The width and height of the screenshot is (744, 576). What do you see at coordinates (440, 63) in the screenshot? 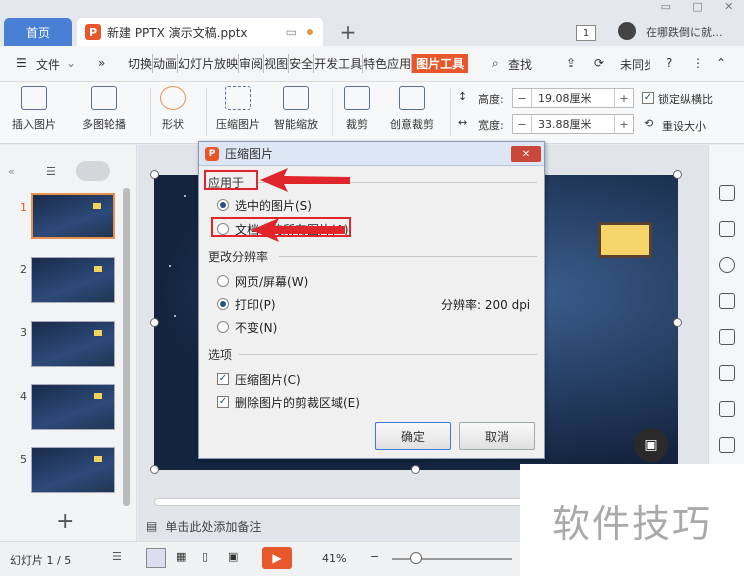
I see `tab-picture-tools: 图片工具` at bounding box center [440, 63].